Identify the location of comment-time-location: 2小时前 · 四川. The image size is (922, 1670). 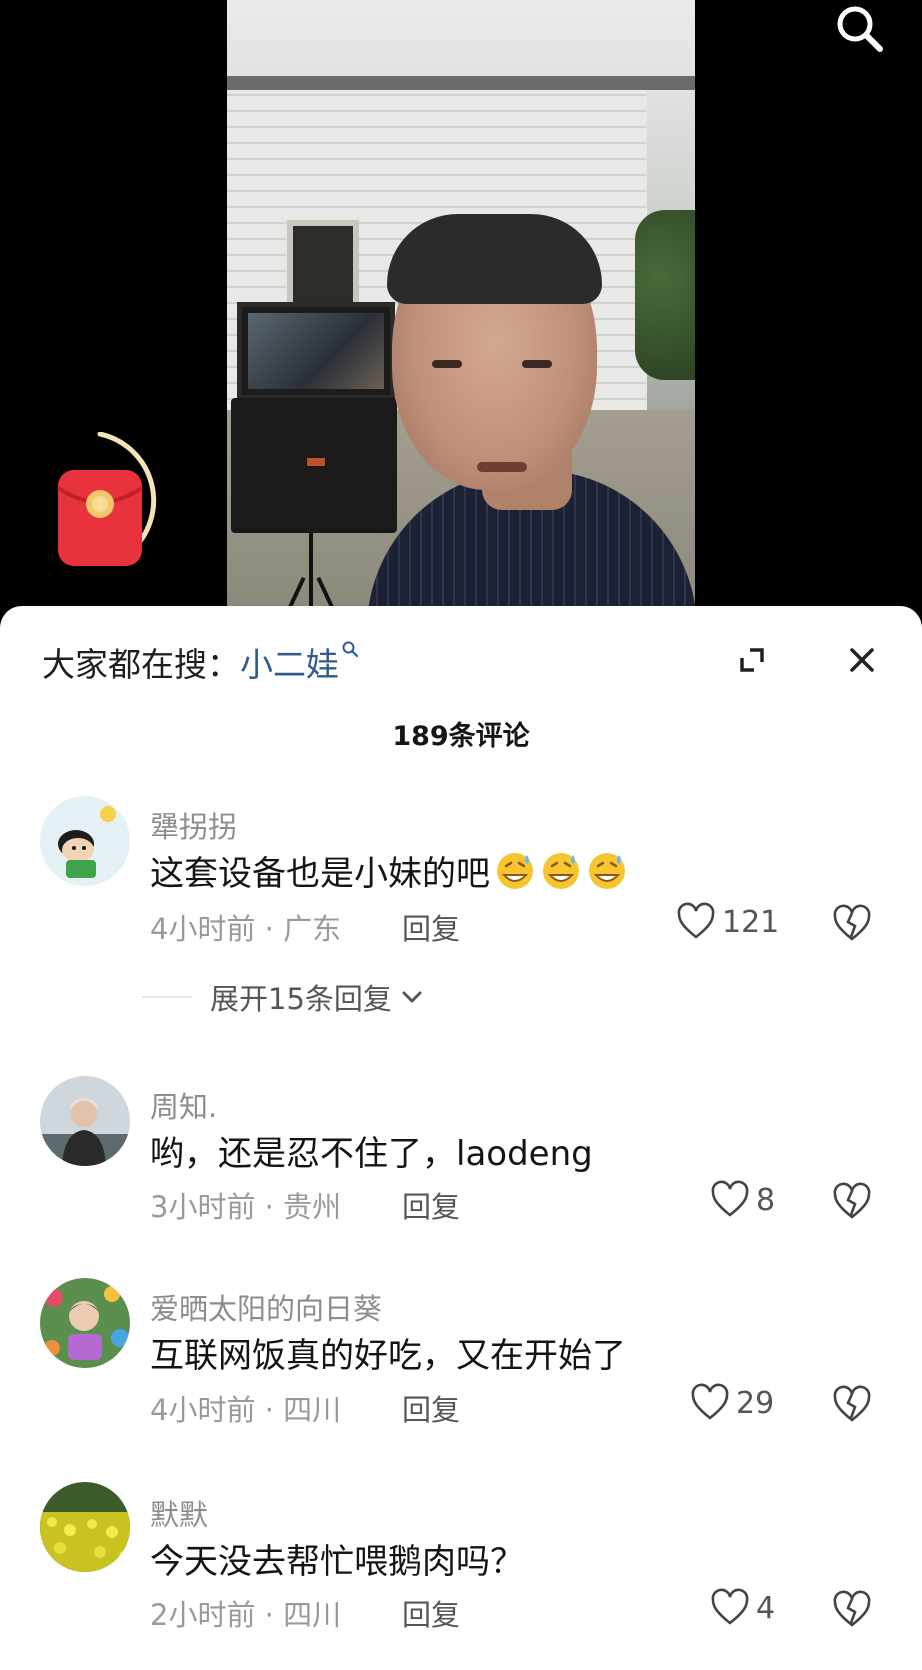
(246, 1615).